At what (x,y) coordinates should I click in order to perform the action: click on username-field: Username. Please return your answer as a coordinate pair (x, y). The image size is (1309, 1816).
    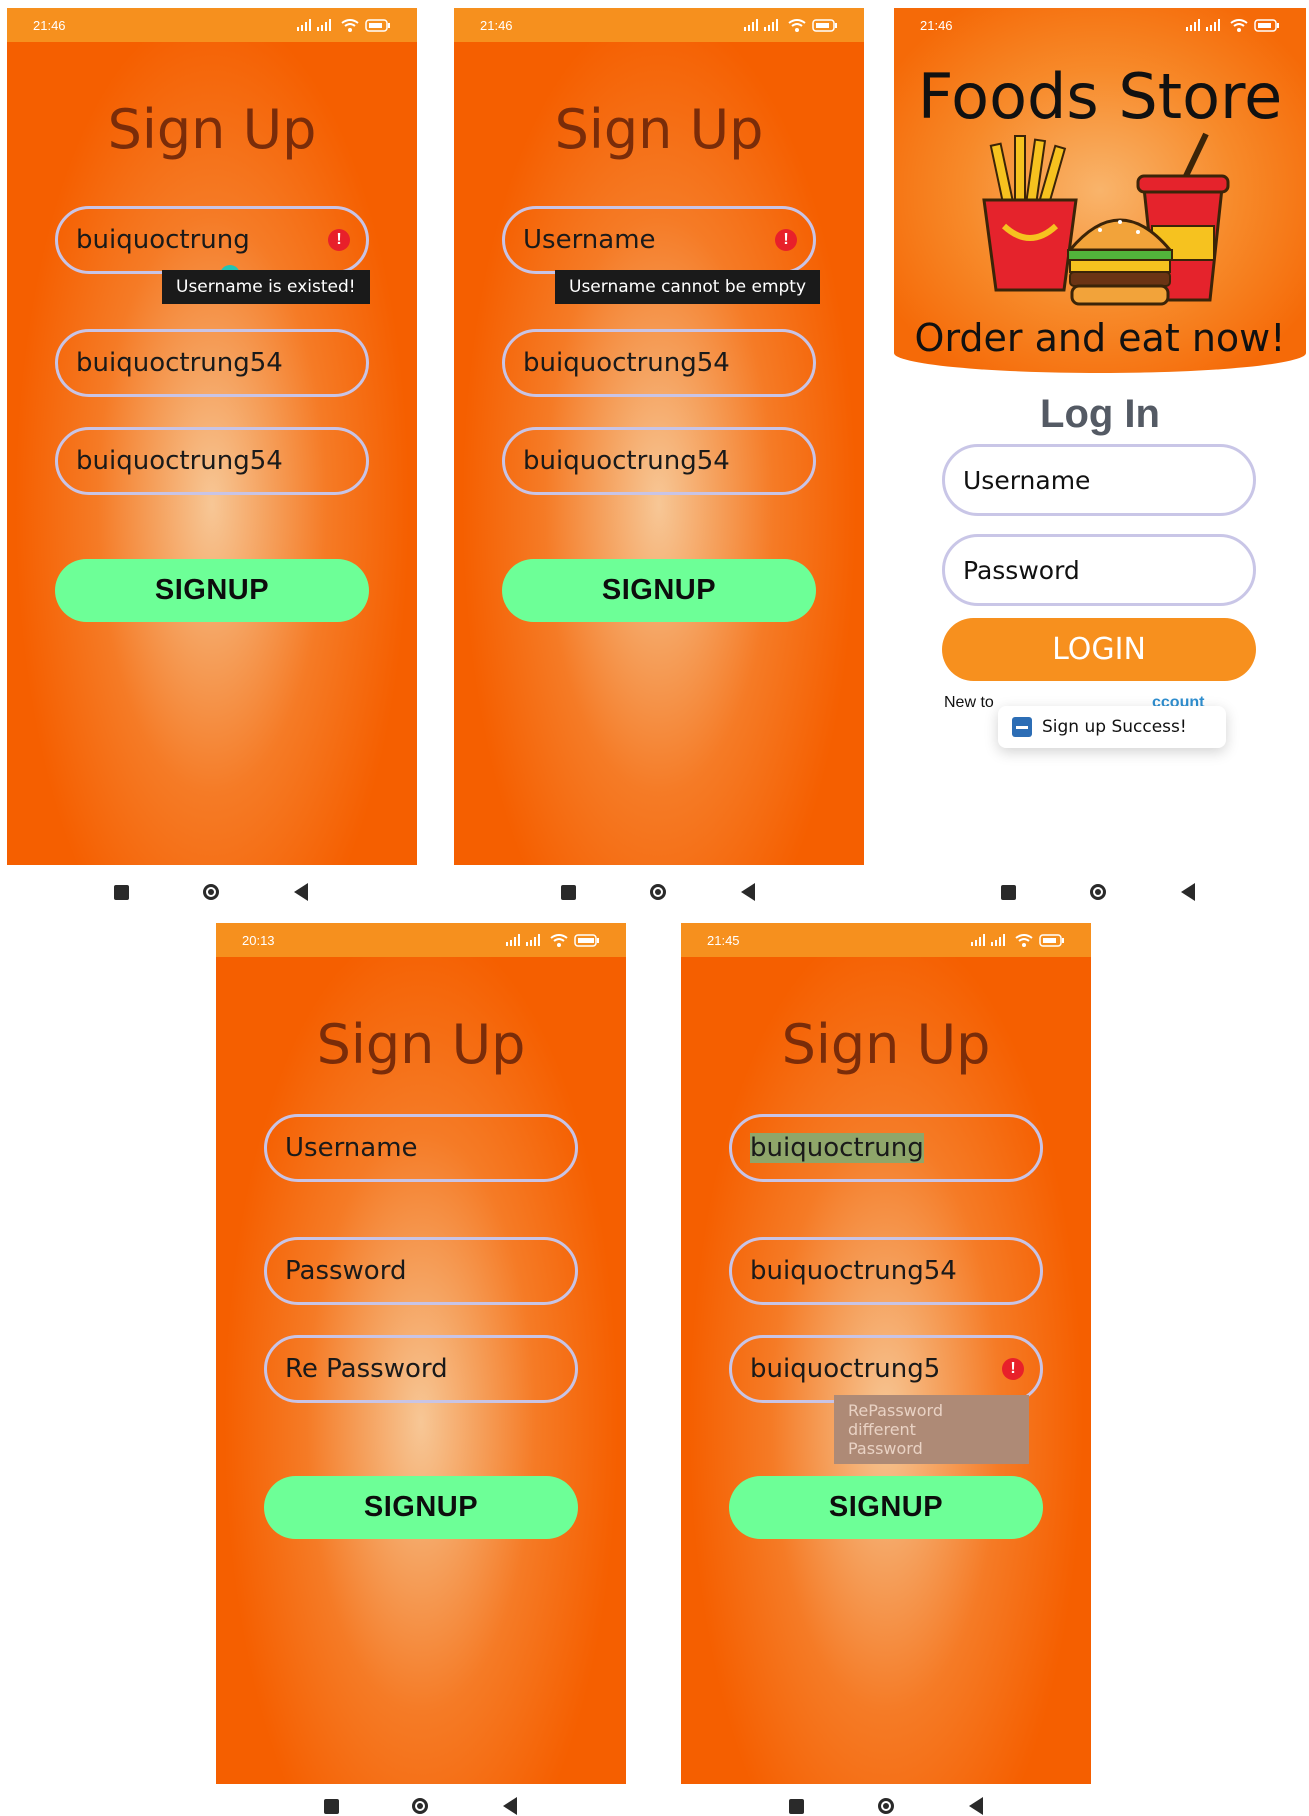
    Looking at the image, I should click on (421, 1148).